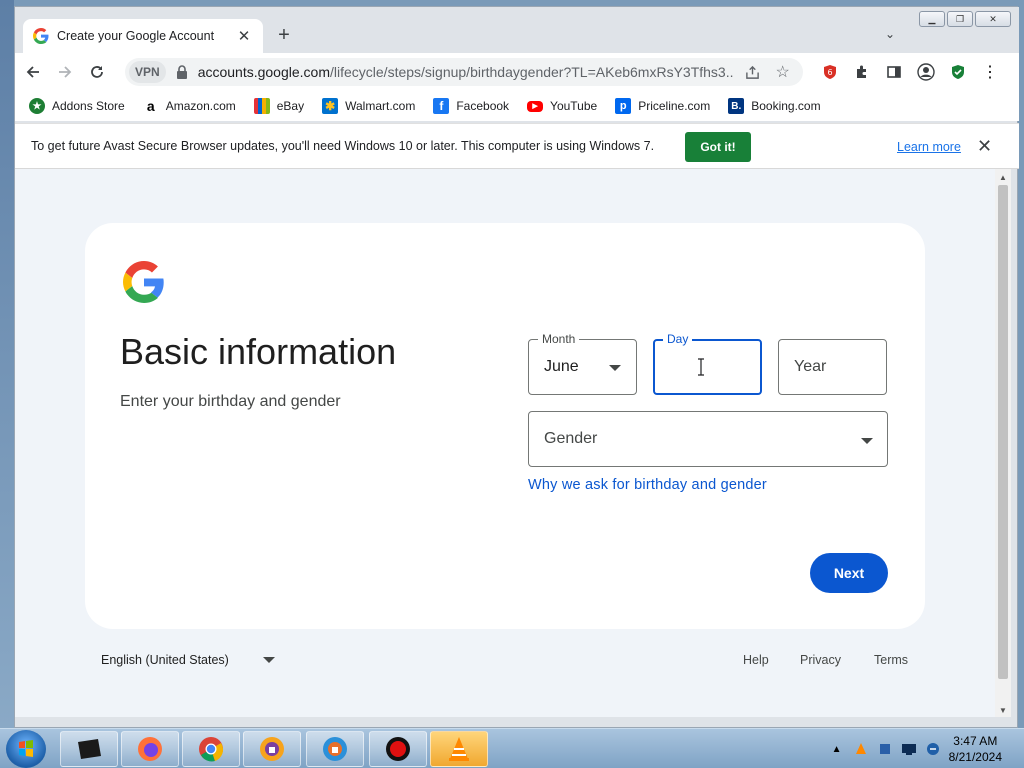  Describe the element at coordinates (975, 749) in the screenshot. I see `system-clock: 3:47 AM 8/21/2024` at that location.